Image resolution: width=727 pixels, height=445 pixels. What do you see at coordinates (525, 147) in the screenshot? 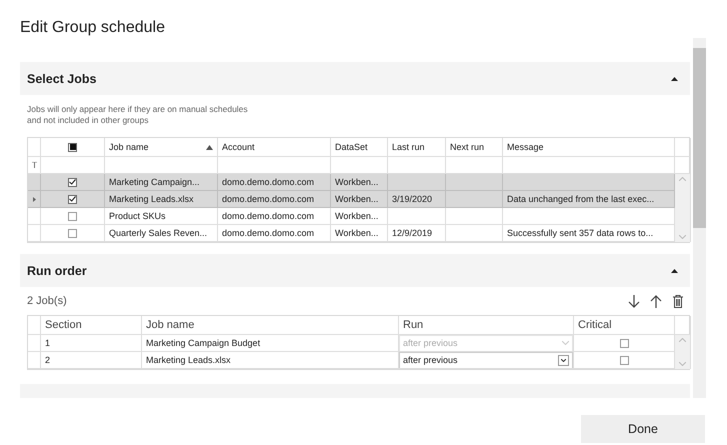
I see `column-label: Message` at bounding box center [525, 147].